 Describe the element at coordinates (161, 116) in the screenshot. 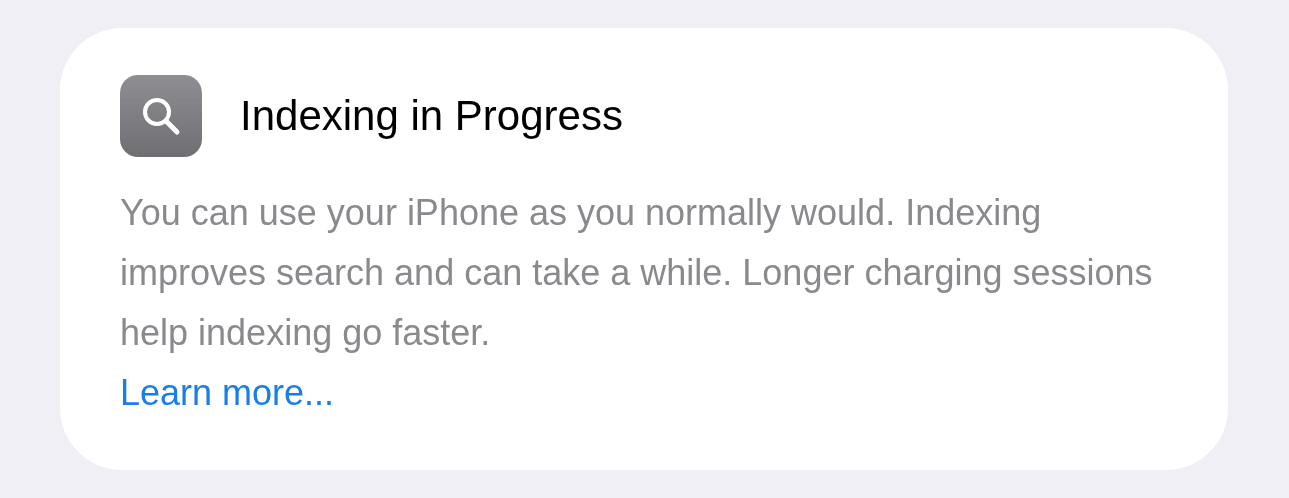

I see `search-icon` at that location.